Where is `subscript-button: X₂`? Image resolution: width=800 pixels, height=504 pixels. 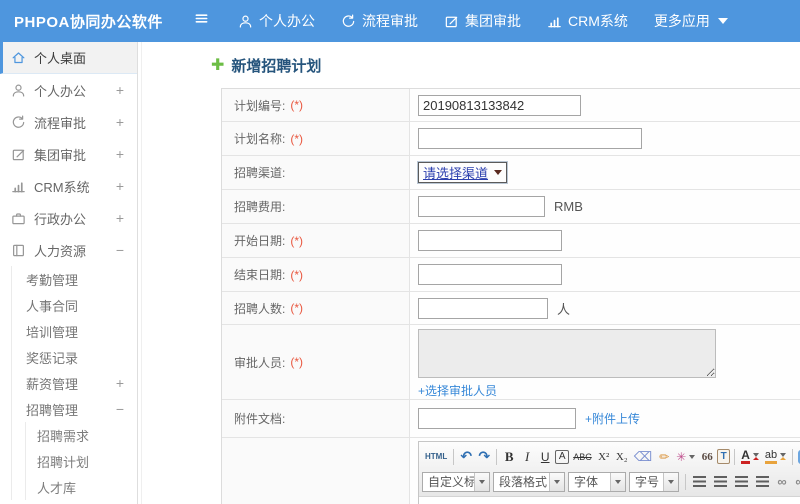 subscript-button: X₂ is located at coordinates (622, 456).